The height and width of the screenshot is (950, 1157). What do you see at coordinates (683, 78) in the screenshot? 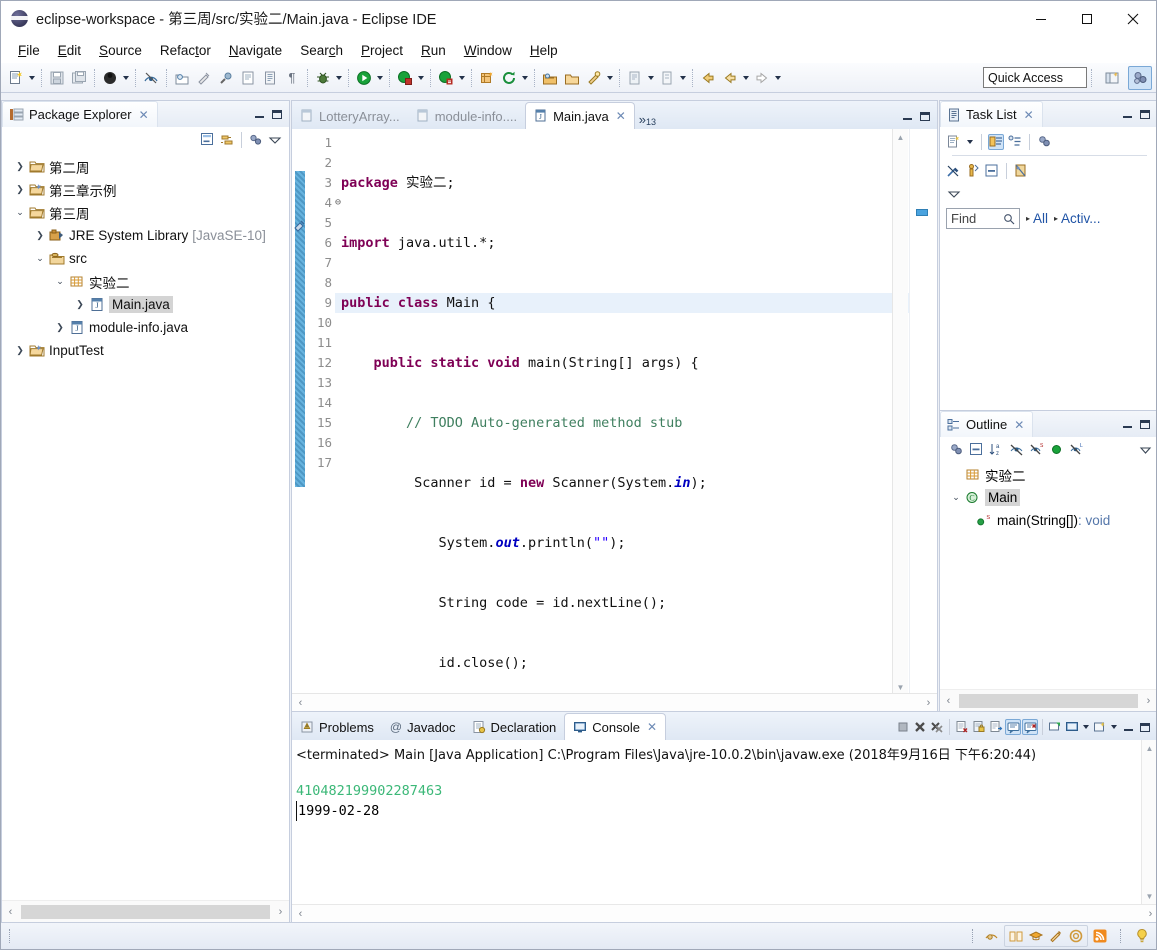
I see `next-annotation-dropdown-icon` at bounding box center [683, 78].